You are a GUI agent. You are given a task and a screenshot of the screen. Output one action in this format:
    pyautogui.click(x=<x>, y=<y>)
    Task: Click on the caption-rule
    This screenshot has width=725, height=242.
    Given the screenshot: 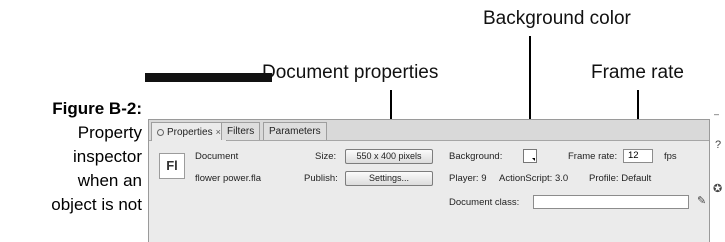 What is the action you would take?
    pyautogui.click(x=208, y=77)
    